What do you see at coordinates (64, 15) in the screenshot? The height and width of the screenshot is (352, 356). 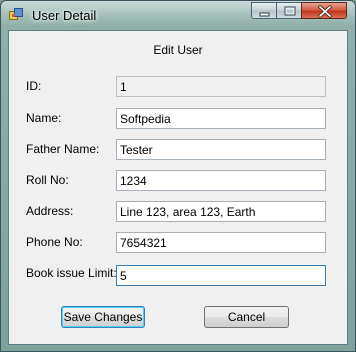 I see `window-title: User Detail` at bounding box center [64, 15].